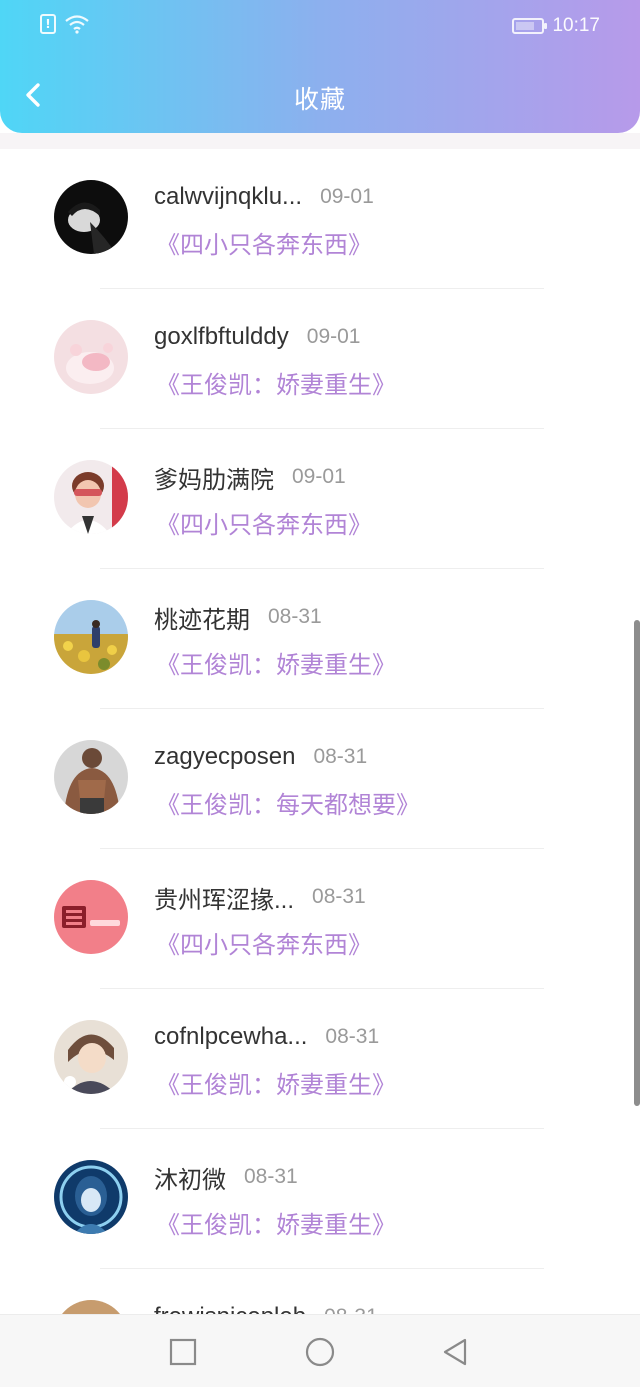 Image resolution: width=640 pixels, height=1387 pixels. I want to click on header-bar: ! 10:17 收藏, so click(320, 66).